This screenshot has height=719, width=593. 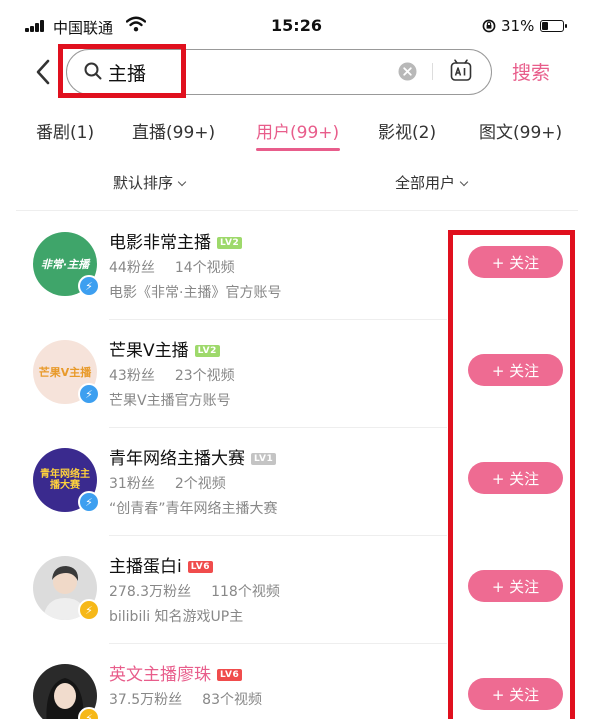 I want to click on ai-assistant-icon, so click(x=461, y=71).